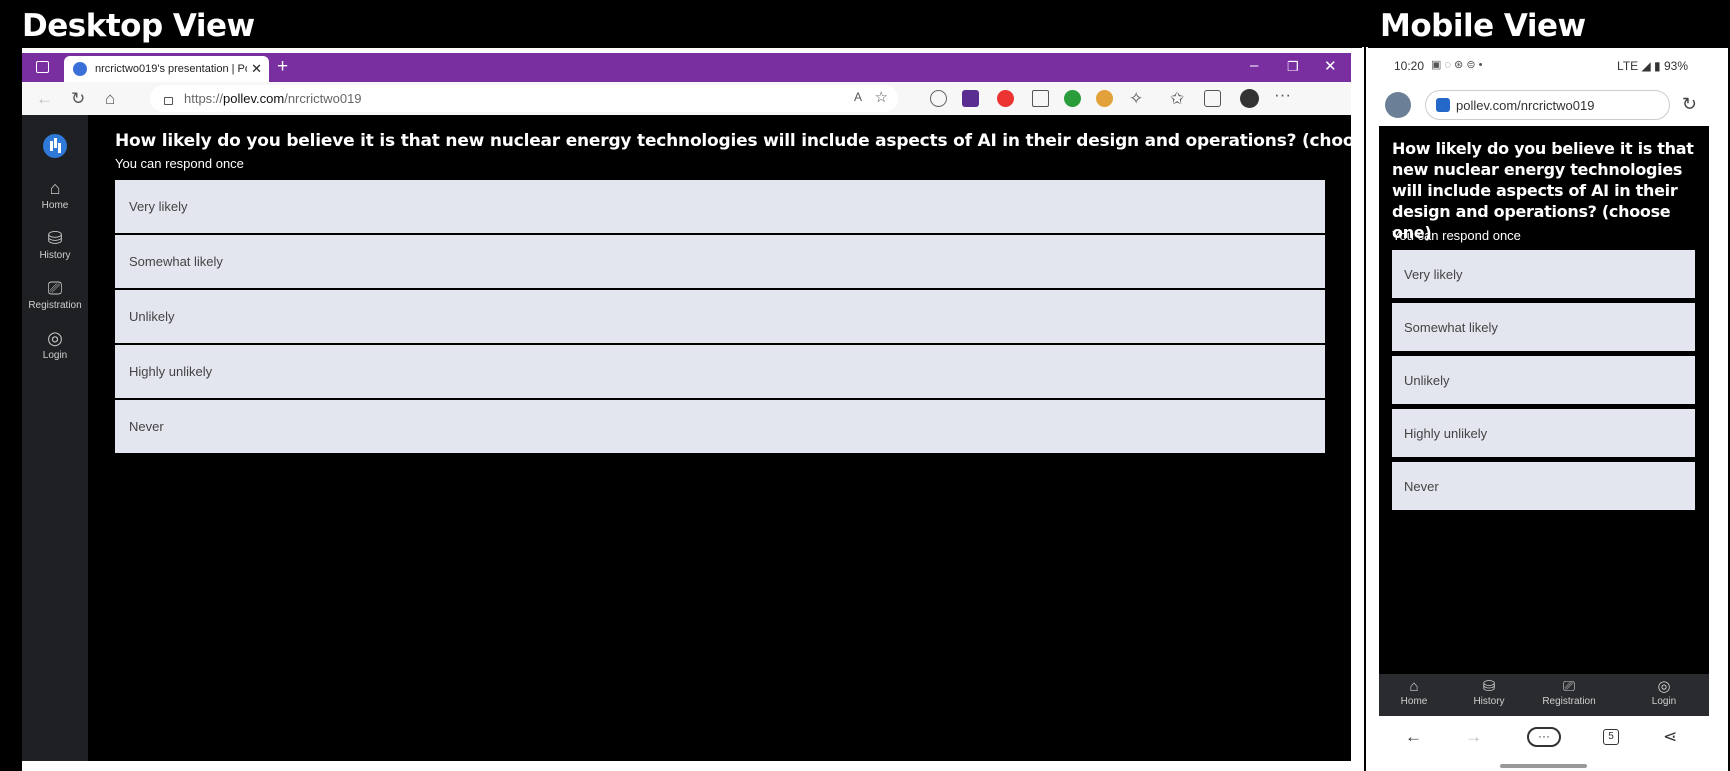  Describe the element at coordinates (858, 97) in the screenshot. I see `read-aloud-icon: A` at that location.